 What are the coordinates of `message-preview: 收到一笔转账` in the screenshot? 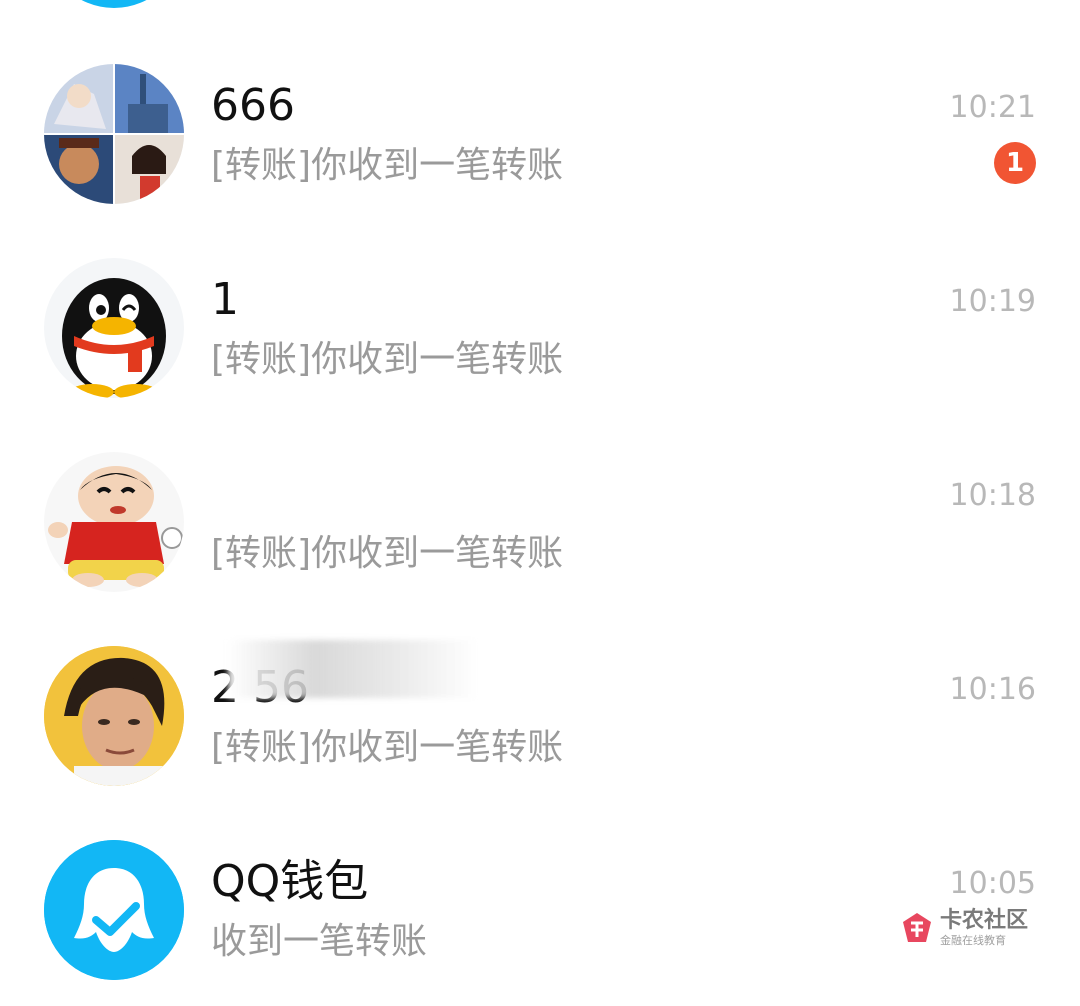 It's located at (319, 941).